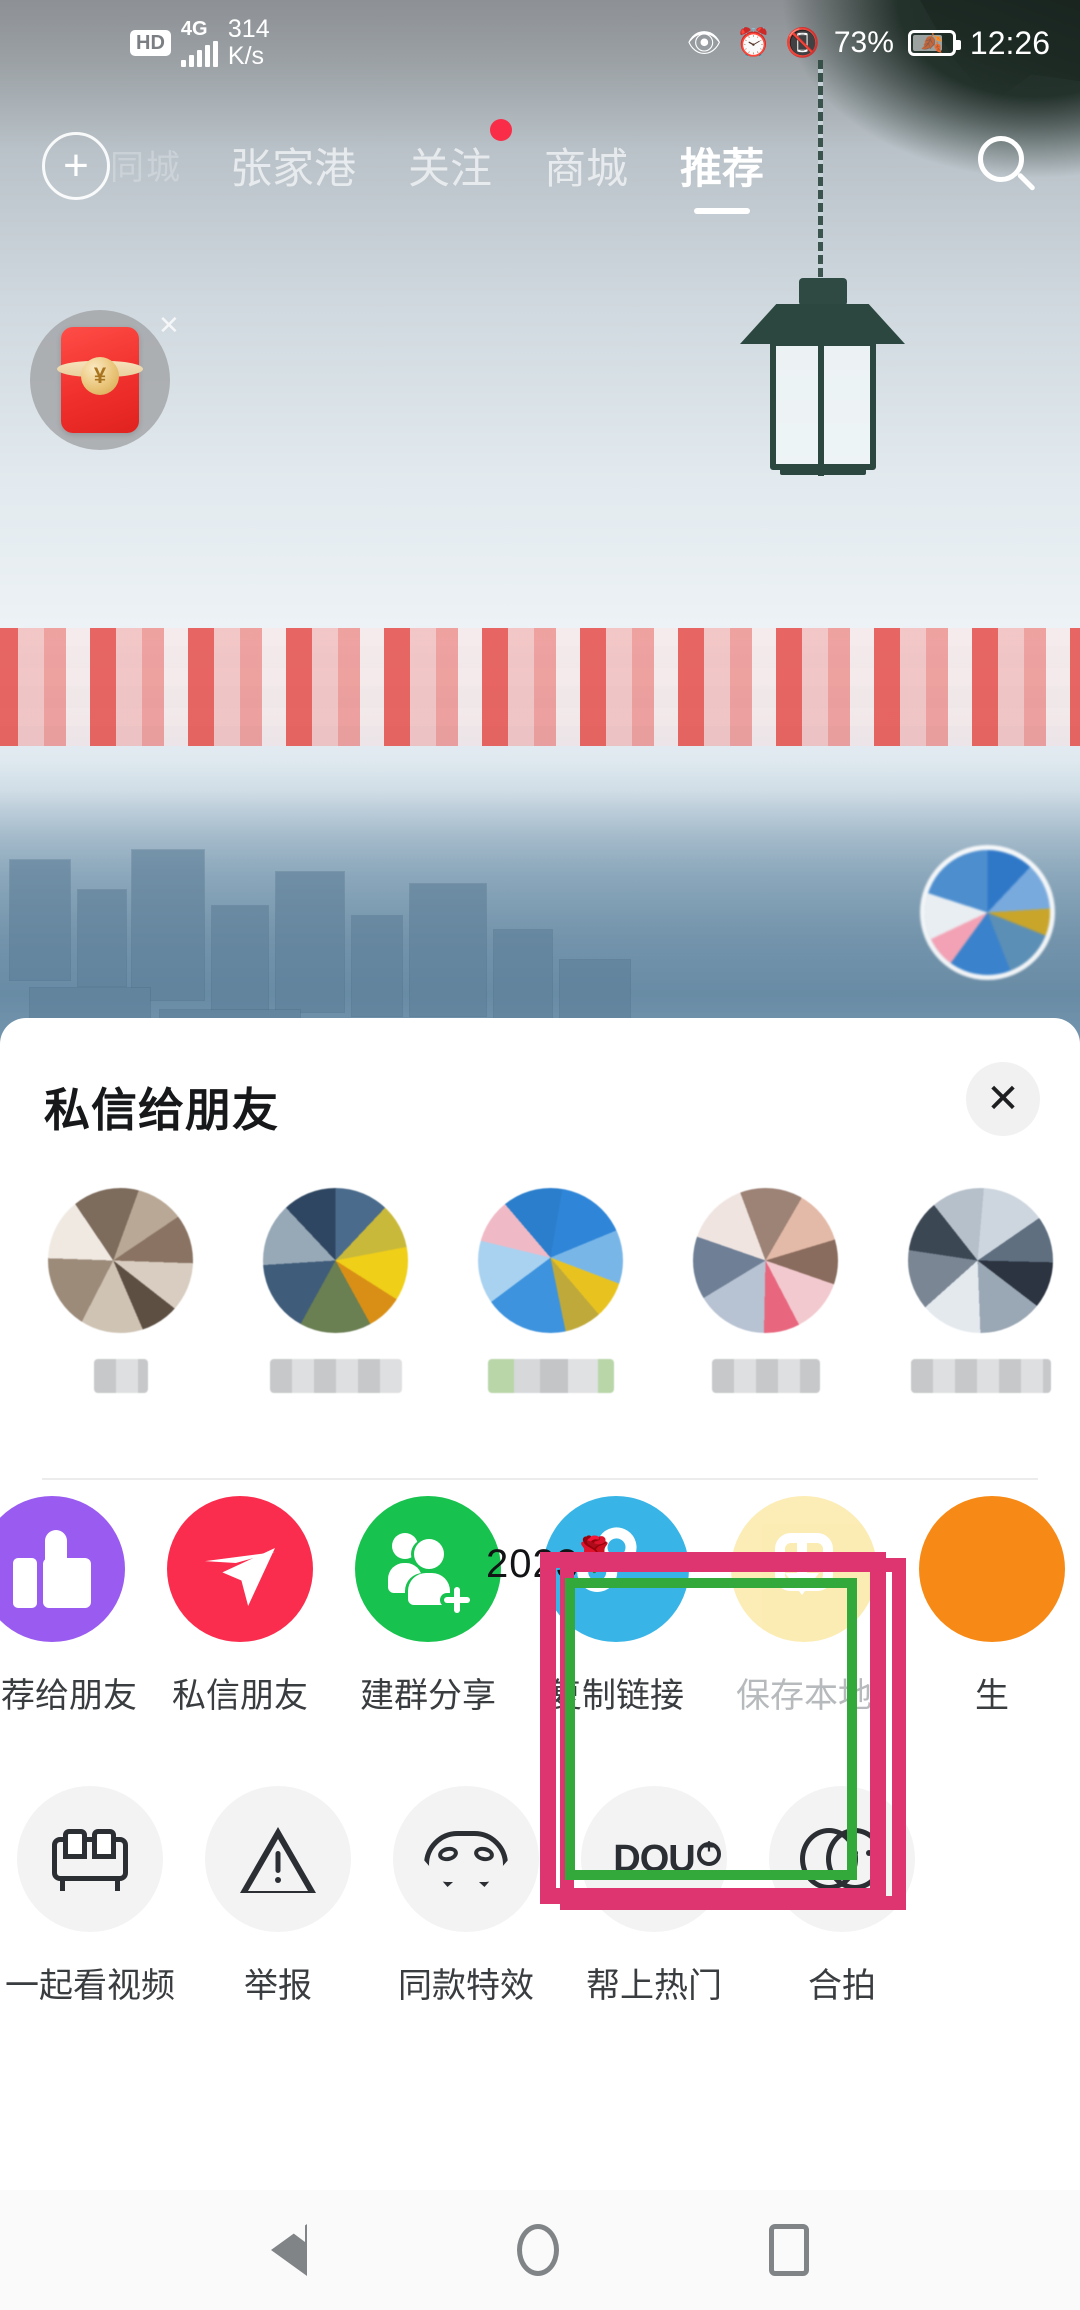 Image resolution: width=1080 pixels, height=2310 pixels. Describe the element at coordinates (248, 29) in the screenshot. I see `network-speed-value: 314` at that location.